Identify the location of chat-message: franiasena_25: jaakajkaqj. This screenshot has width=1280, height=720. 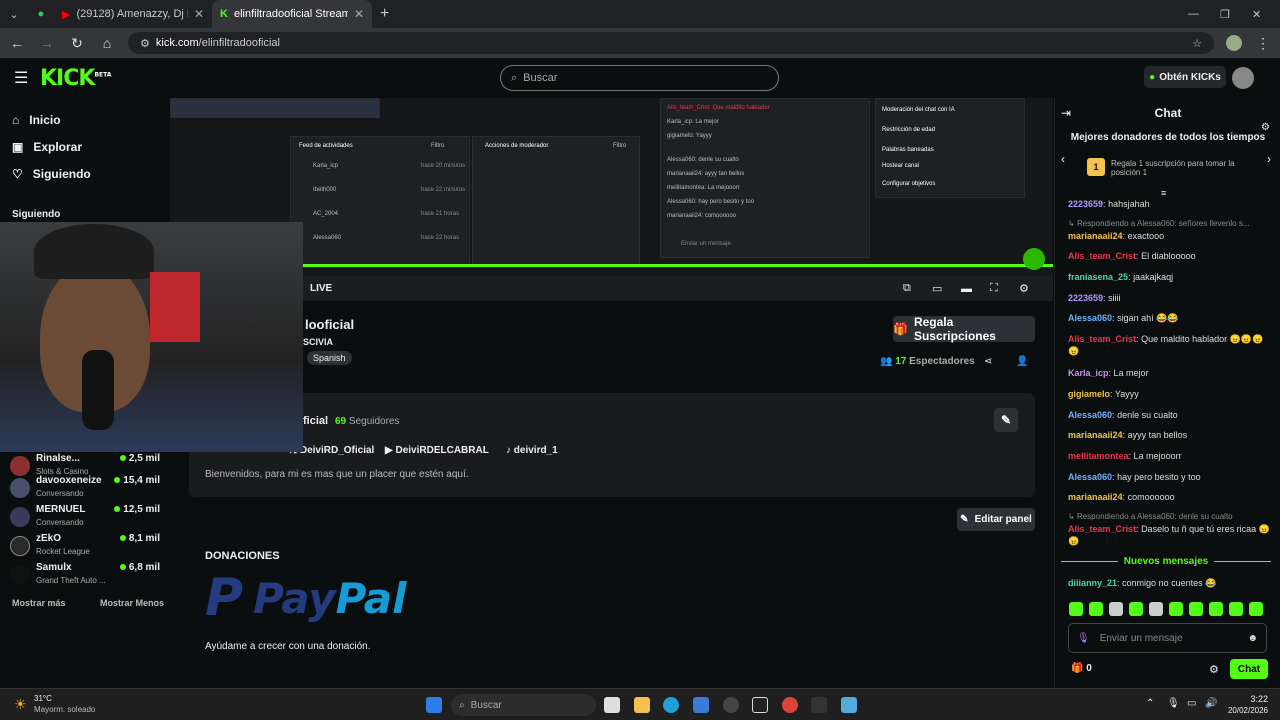
(1170, 277).